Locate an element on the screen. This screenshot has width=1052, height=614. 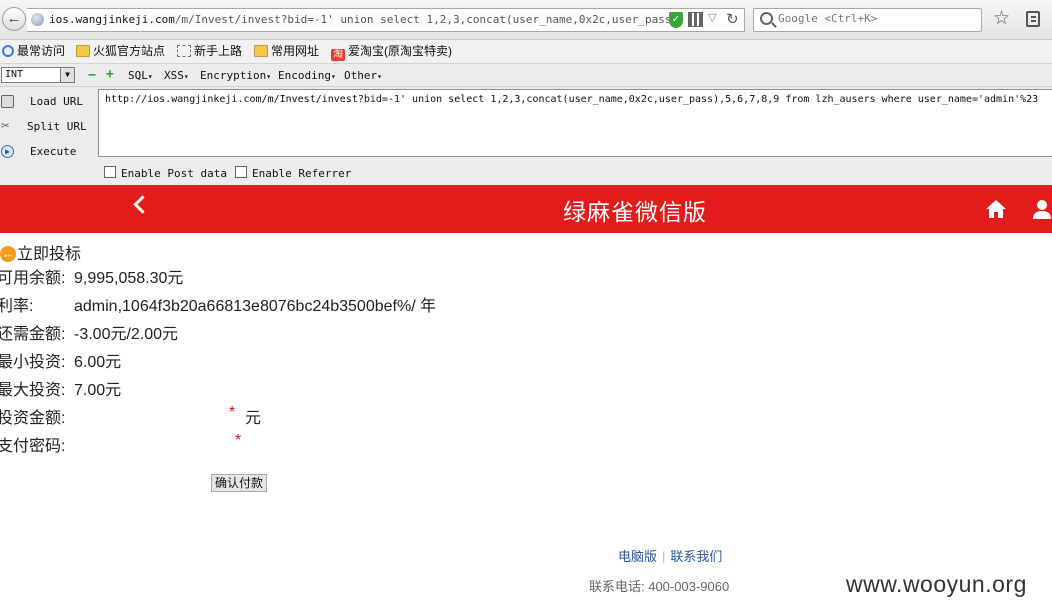
footer-telephone: 联系电话: 400-003-9060 is located at coordinates (659, 586).